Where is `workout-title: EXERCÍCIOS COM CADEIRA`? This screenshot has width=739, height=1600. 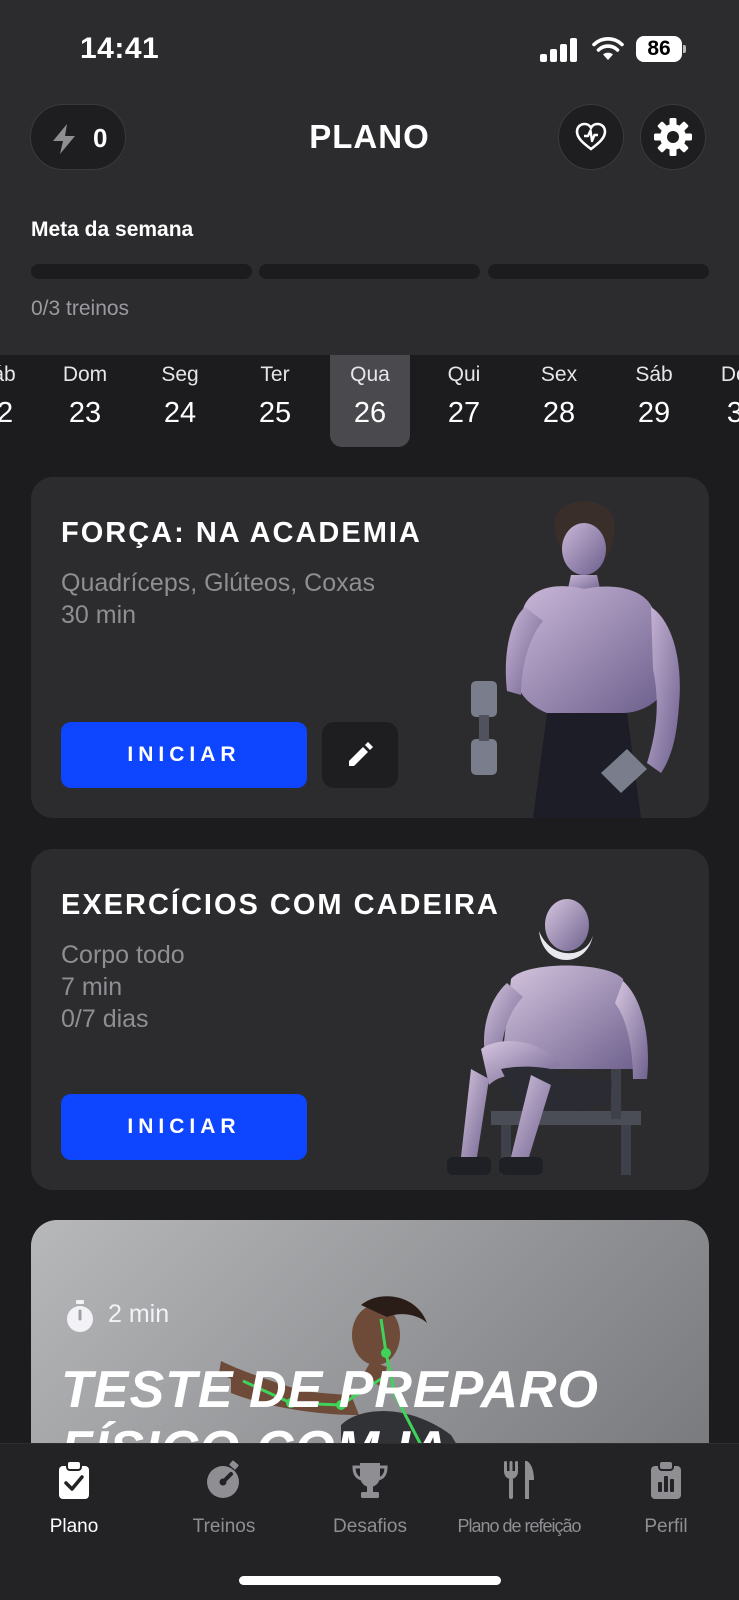 workout-title: EXERCÍCIOS COM CADEIRA is located at coordinates (280, 905).